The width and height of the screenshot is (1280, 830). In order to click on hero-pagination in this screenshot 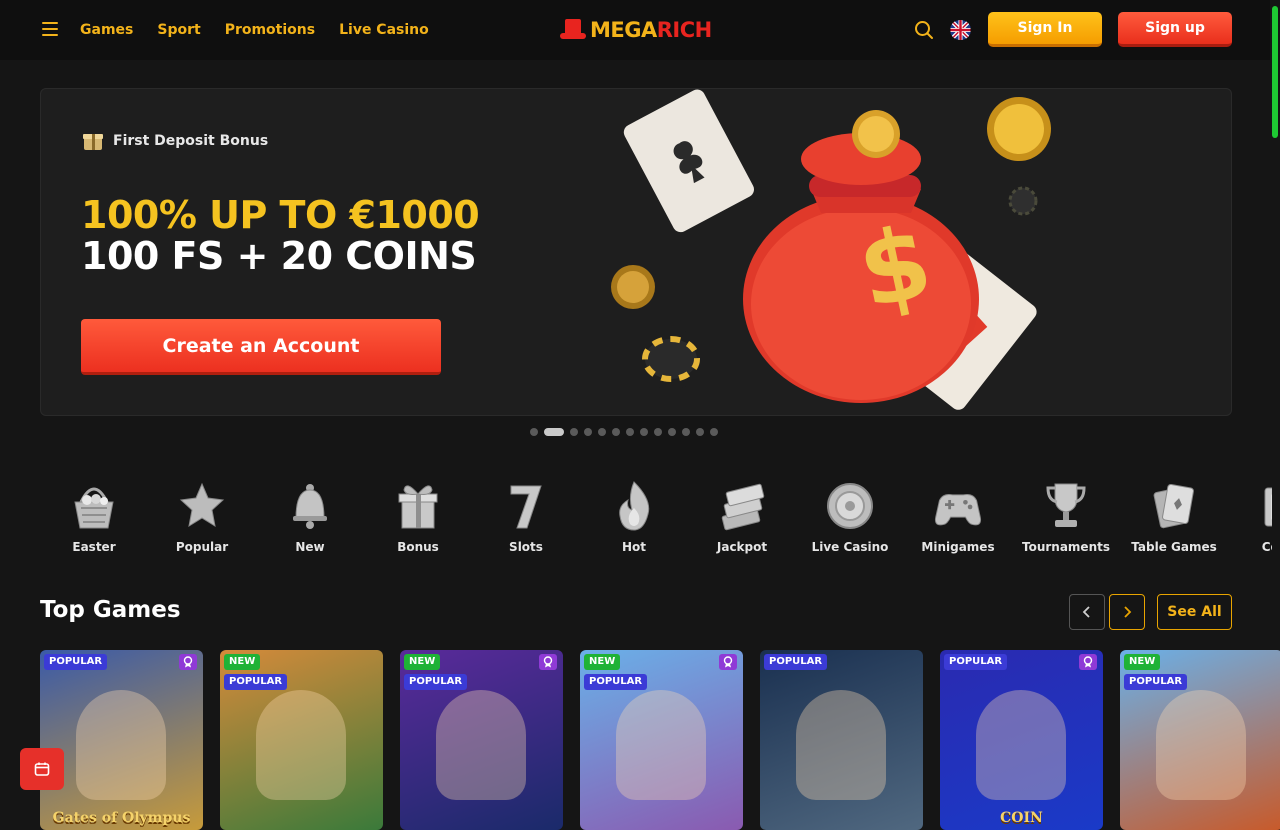, I will do `click(624, 432)`.